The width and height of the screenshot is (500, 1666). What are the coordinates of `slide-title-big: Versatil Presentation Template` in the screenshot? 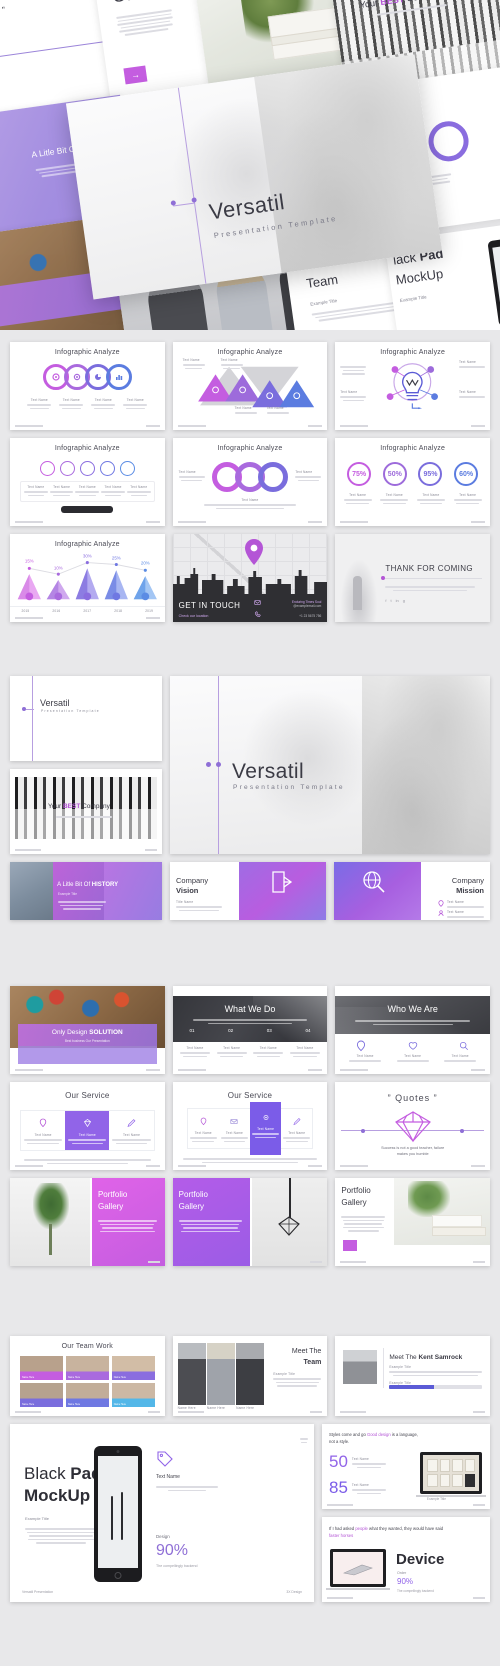 It's located at (330, 765).